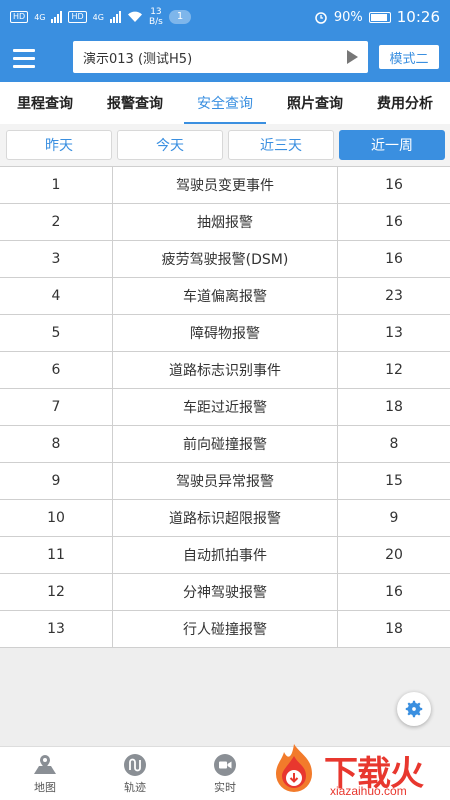 Image resolution: width=450 pixels, height=800 pixels. Describe the element at coordinates (77, 17) in the screenshot. I see `hd-badge-2: HD` at that location.